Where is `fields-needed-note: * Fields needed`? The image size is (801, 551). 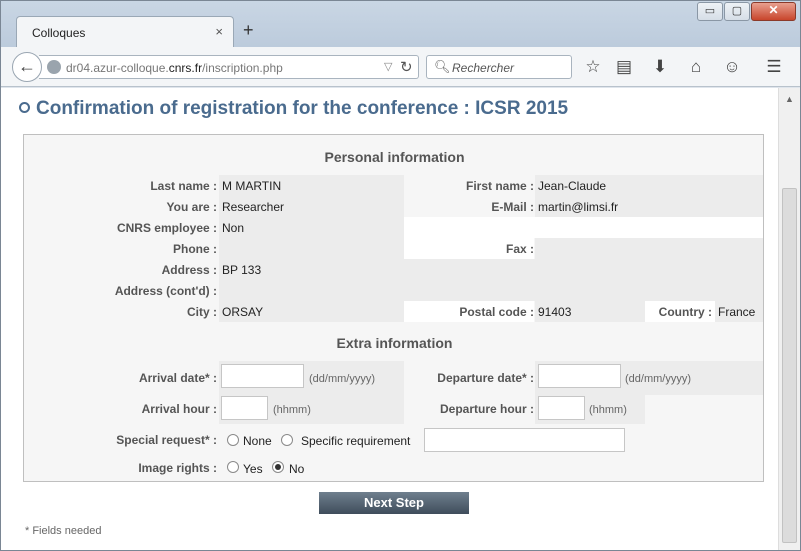
fields-needed-note: * Fields needed is located at coordinates (63, 531).